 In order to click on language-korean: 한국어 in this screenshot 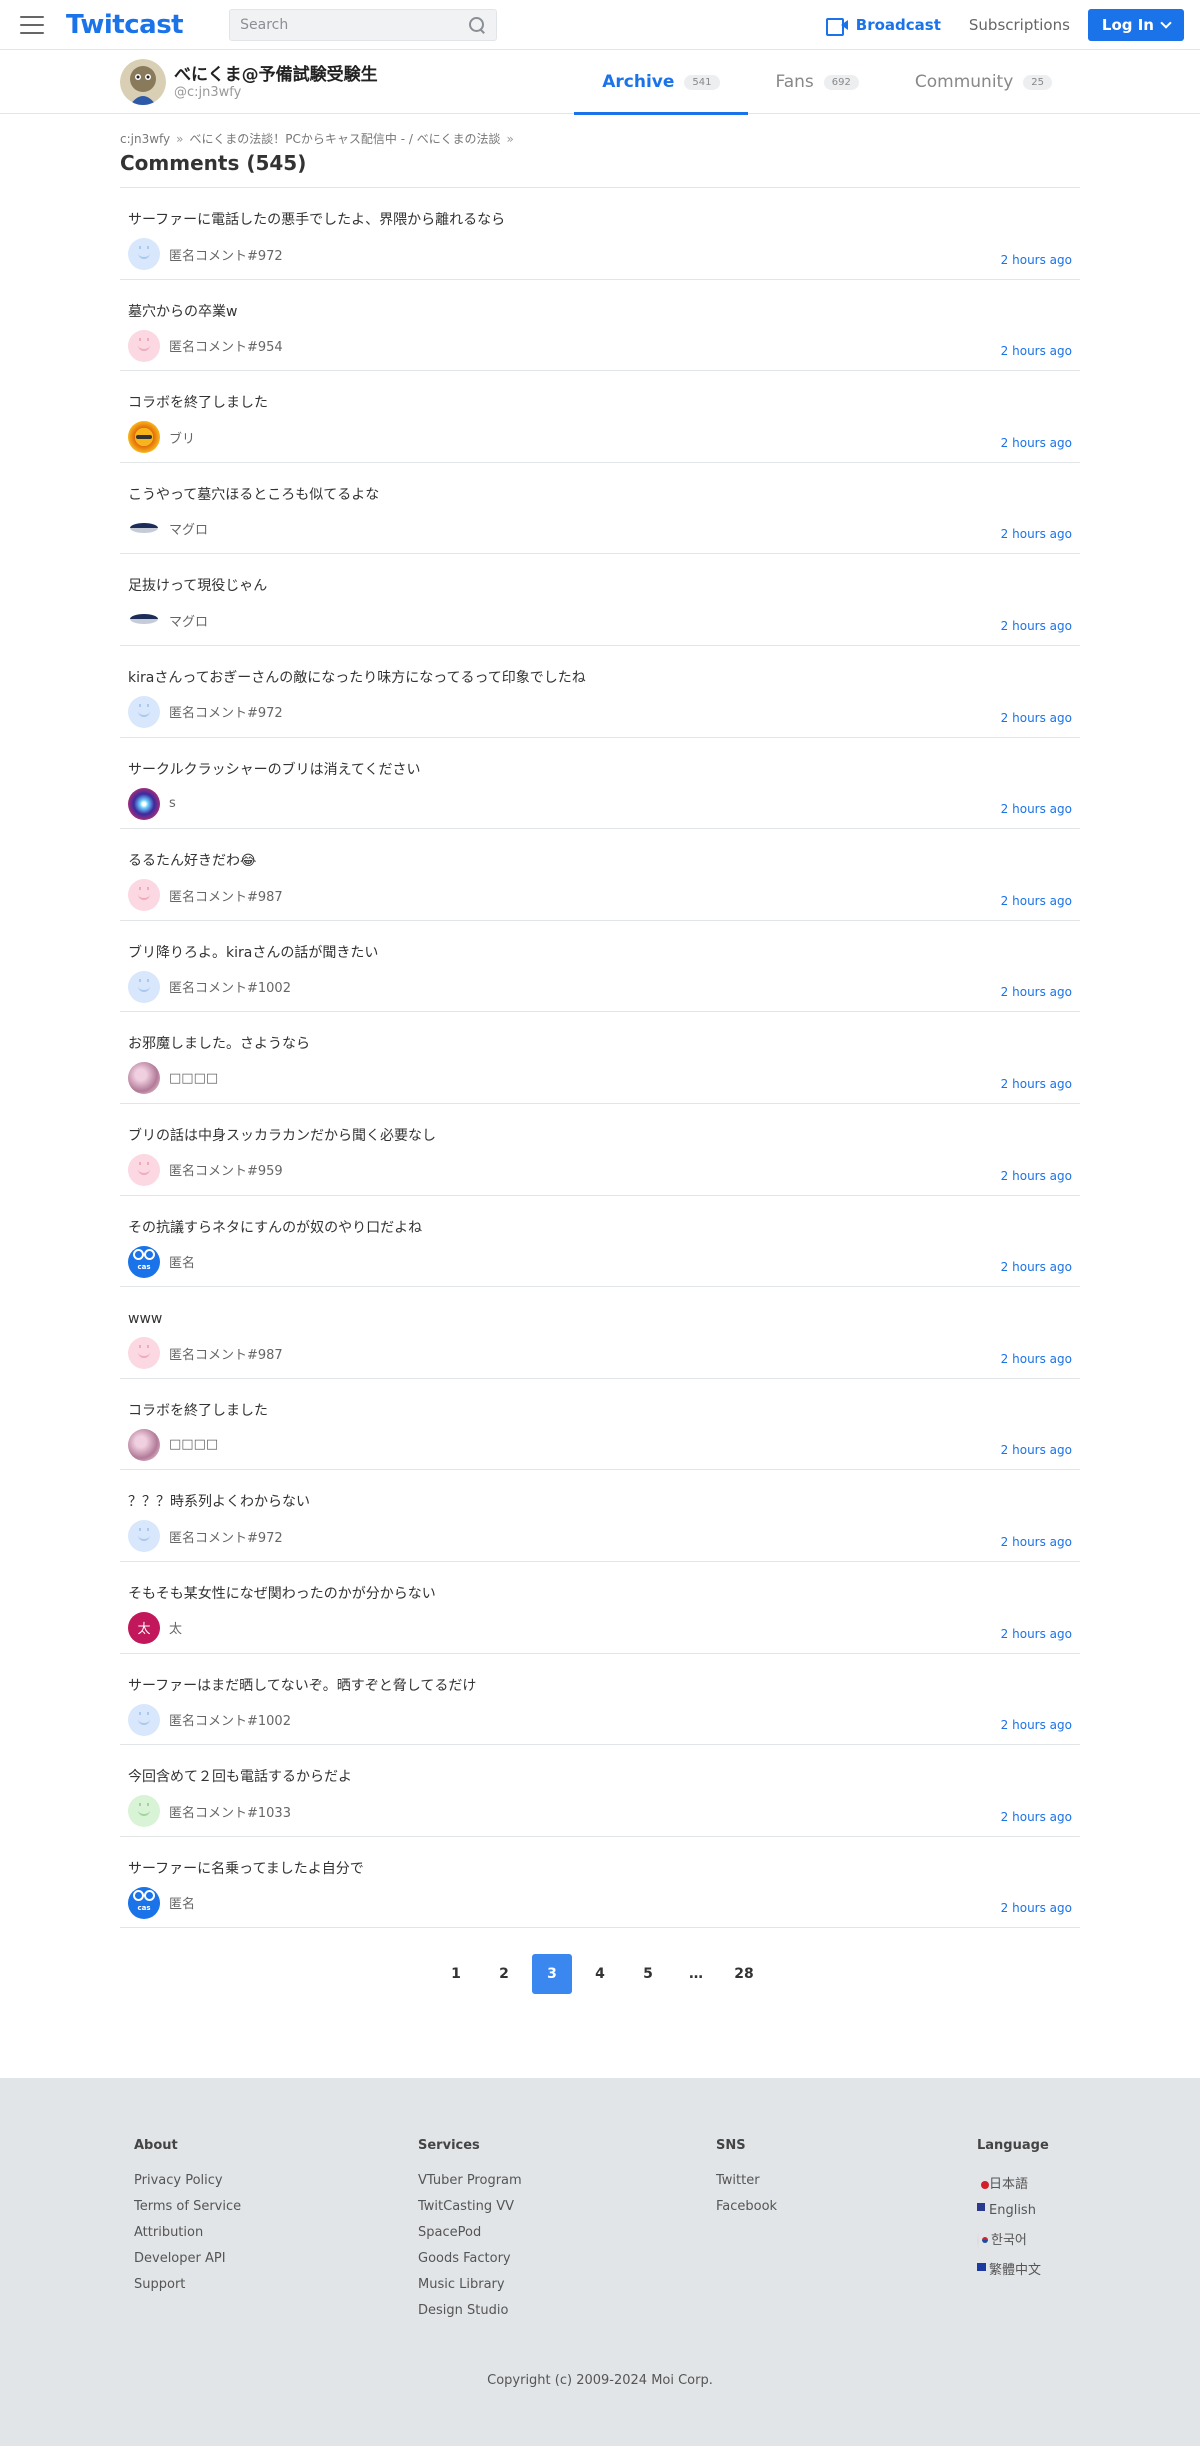, I will do `click(1013, 2239)`.